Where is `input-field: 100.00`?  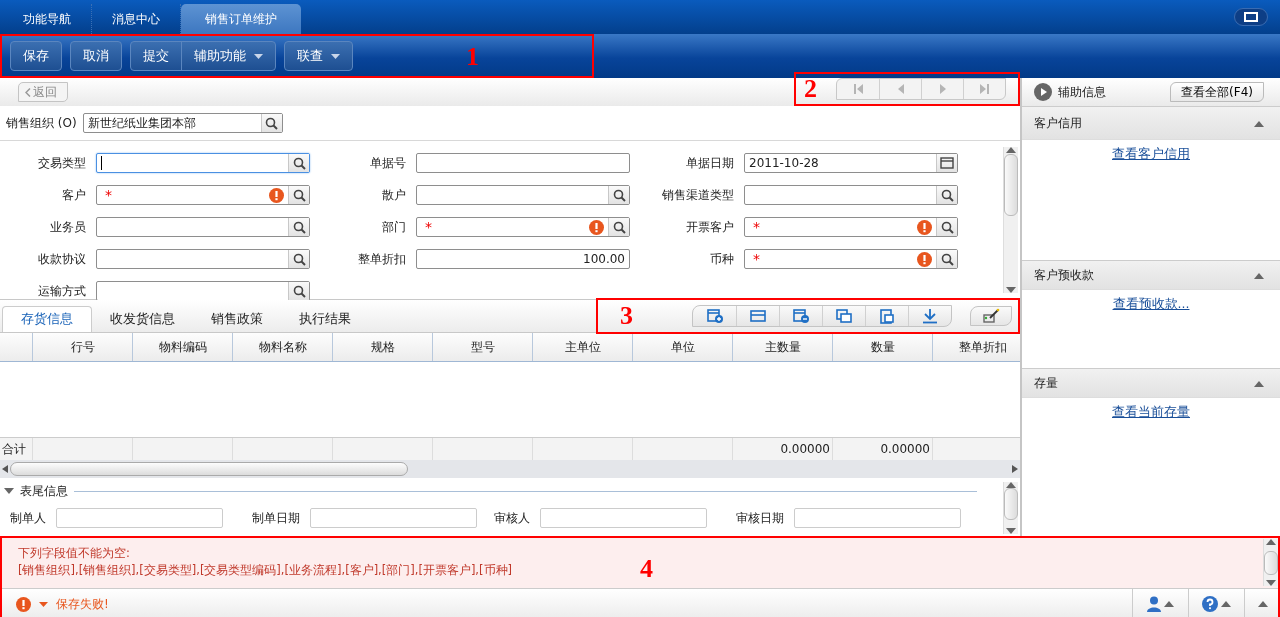 input-field: 100.00 is located at coordinates (523, 259).